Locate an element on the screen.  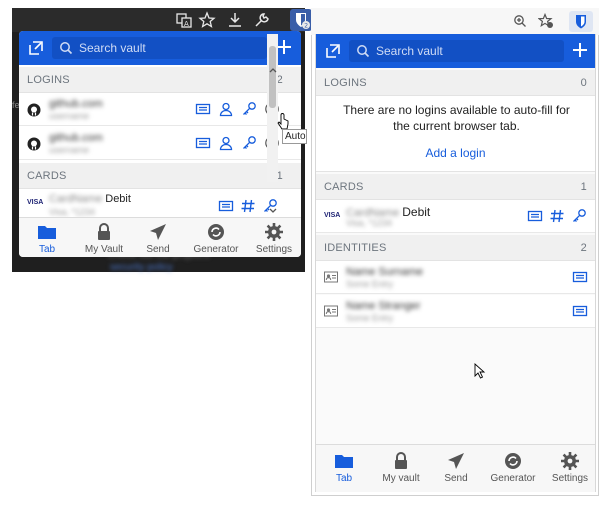
bottom-nav: Tab My vault Send Generator Settings is located at coordinates (455, 468).